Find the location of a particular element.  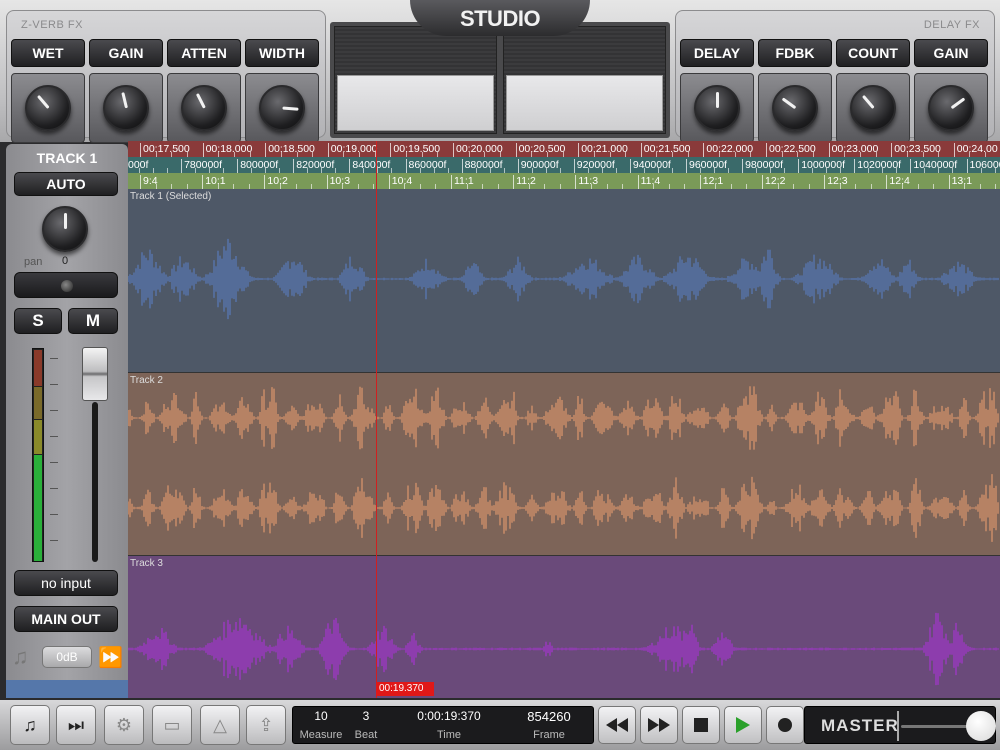

logo-tab: STUDIO is located at coordinates (500, 18).